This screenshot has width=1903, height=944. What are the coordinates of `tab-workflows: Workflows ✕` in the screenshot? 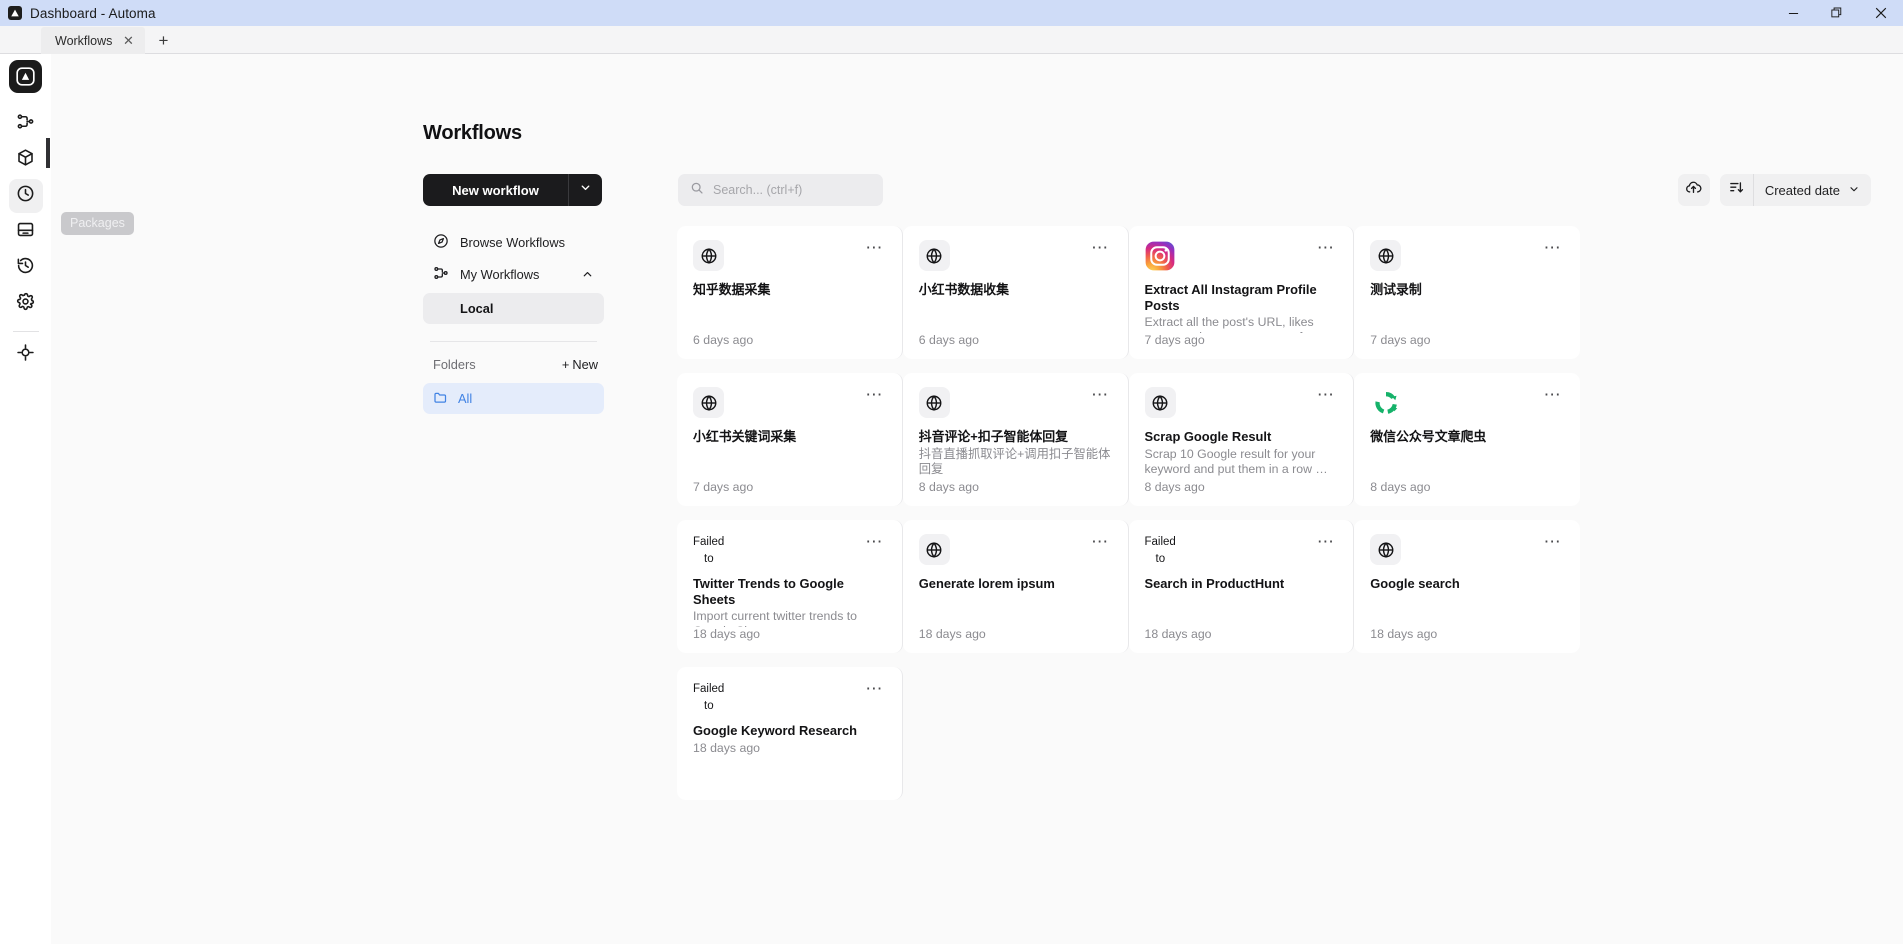 It's located at (93, 40).